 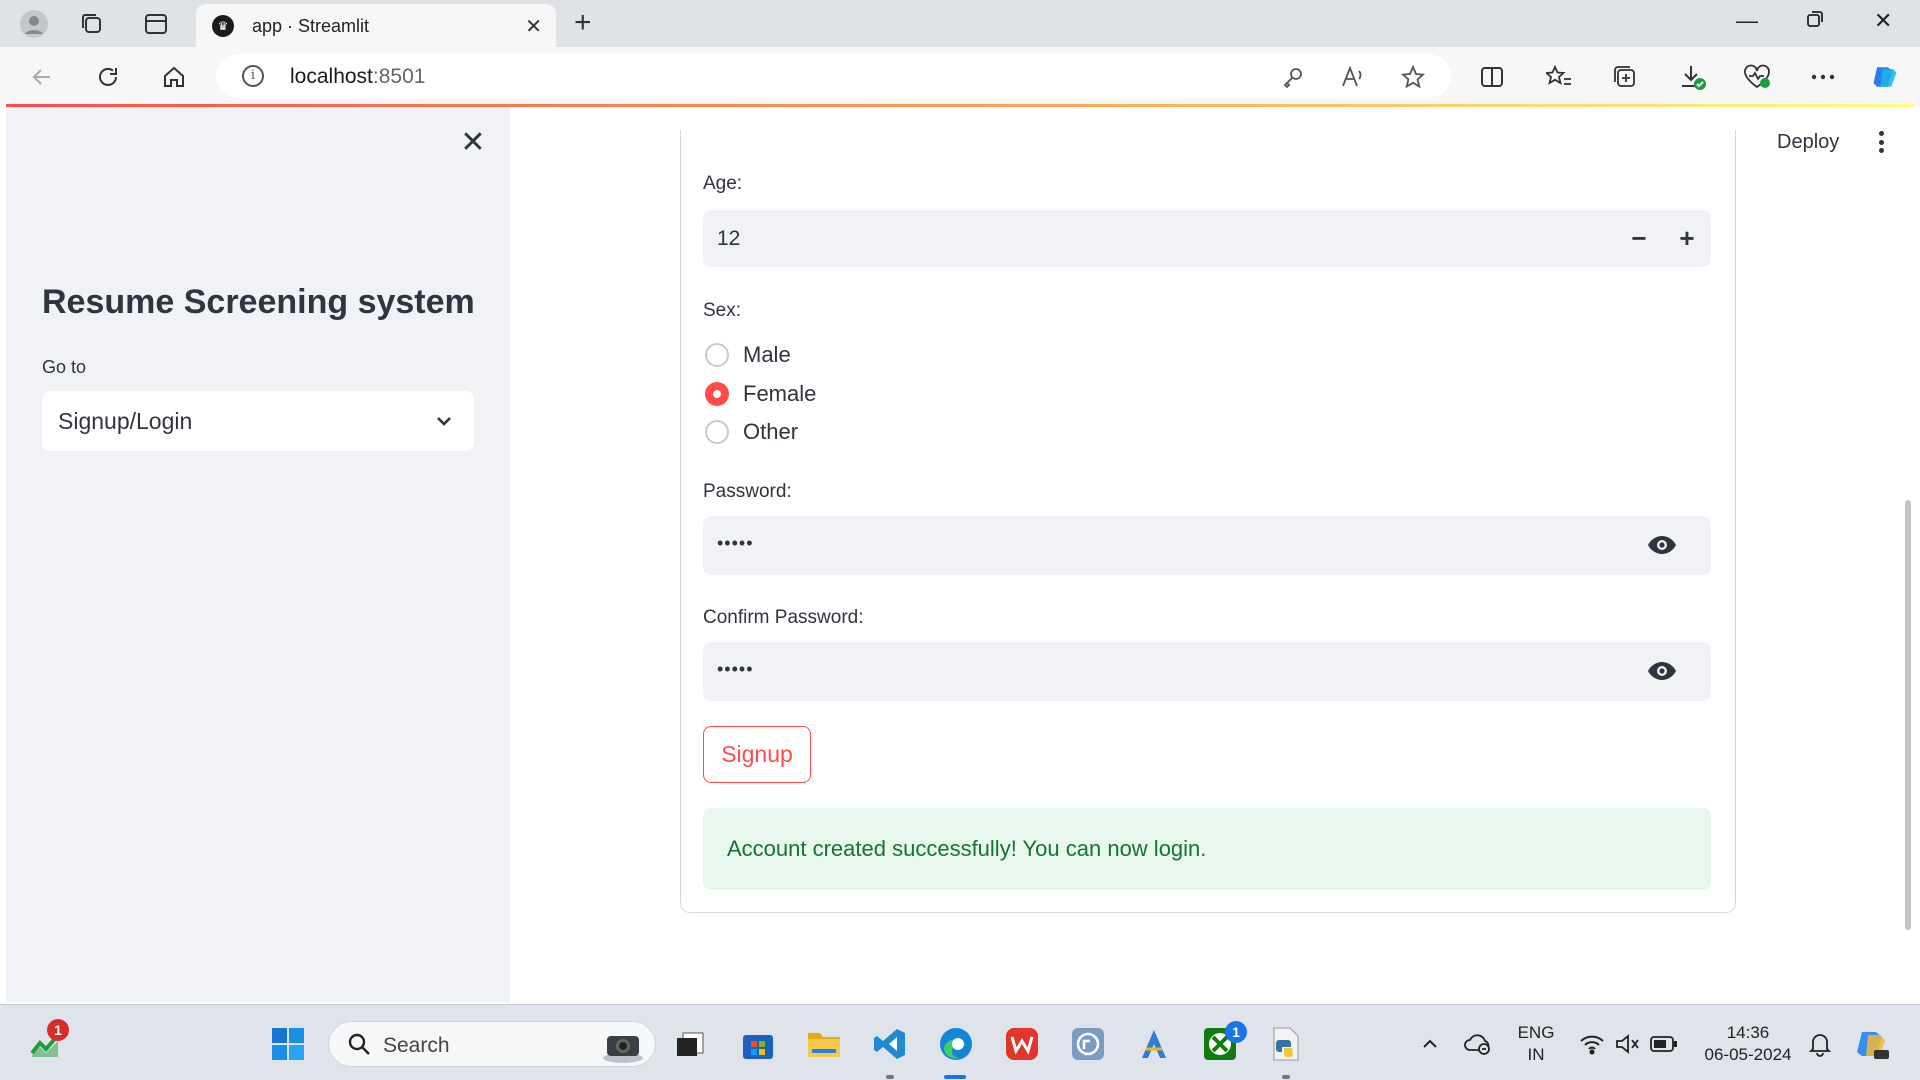 I want to click on windows-taskbar: 1 Search 1 ENG IN 14:36 06-05-2024, so click(x=960, y=1042).